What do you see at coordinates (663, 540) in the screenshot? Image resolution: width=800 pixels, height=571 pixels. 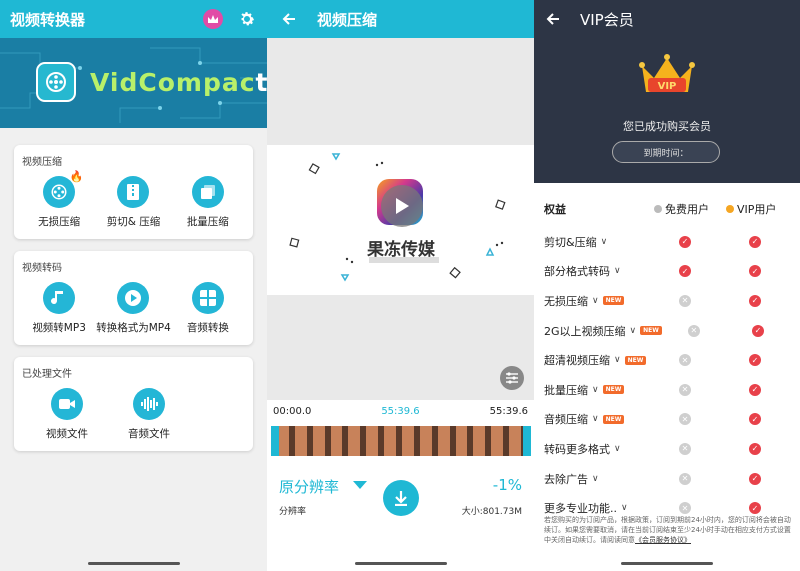 I see `service-agreement-link: 《会员服务协议》` at bounding box center [663, 540].